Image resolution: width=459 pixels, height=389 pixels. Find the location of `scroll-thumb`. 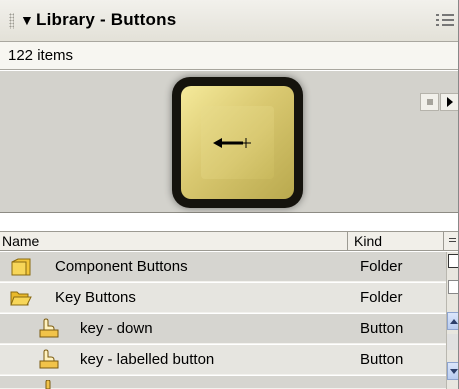

scroll-thumb is located at coordinates (452, 342).